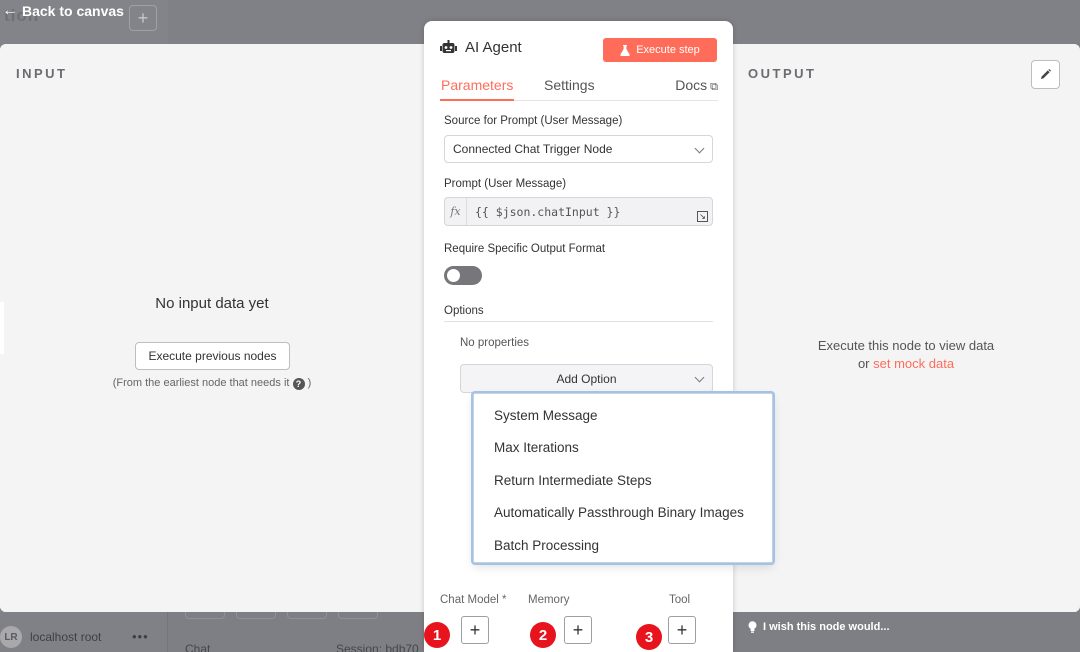 The width and height of the screenshot is (1080, 652). I want to click on background-chat-label: Chat, so click(198, 647).